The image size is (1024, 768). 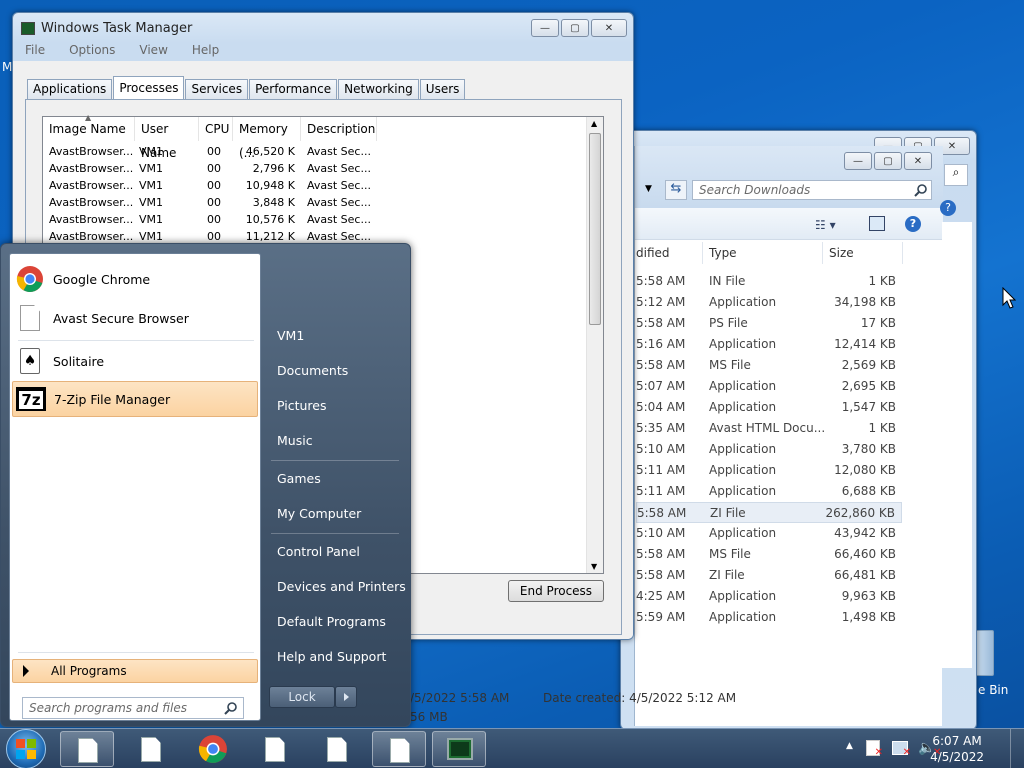 What do you see at coordinates (993, 690) in the screenshot?
I see `recycle-bin-label: e Bin` at bounding box center [993, 690].